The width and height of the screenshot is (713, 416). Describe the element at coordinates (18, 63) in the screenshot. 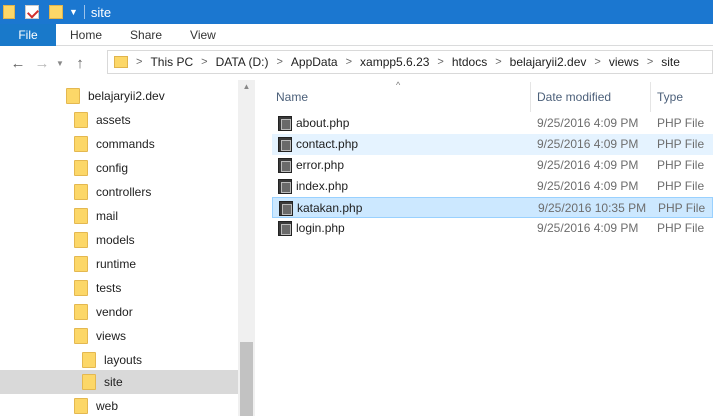

I see `back-arrow-icon: ←` at that location.